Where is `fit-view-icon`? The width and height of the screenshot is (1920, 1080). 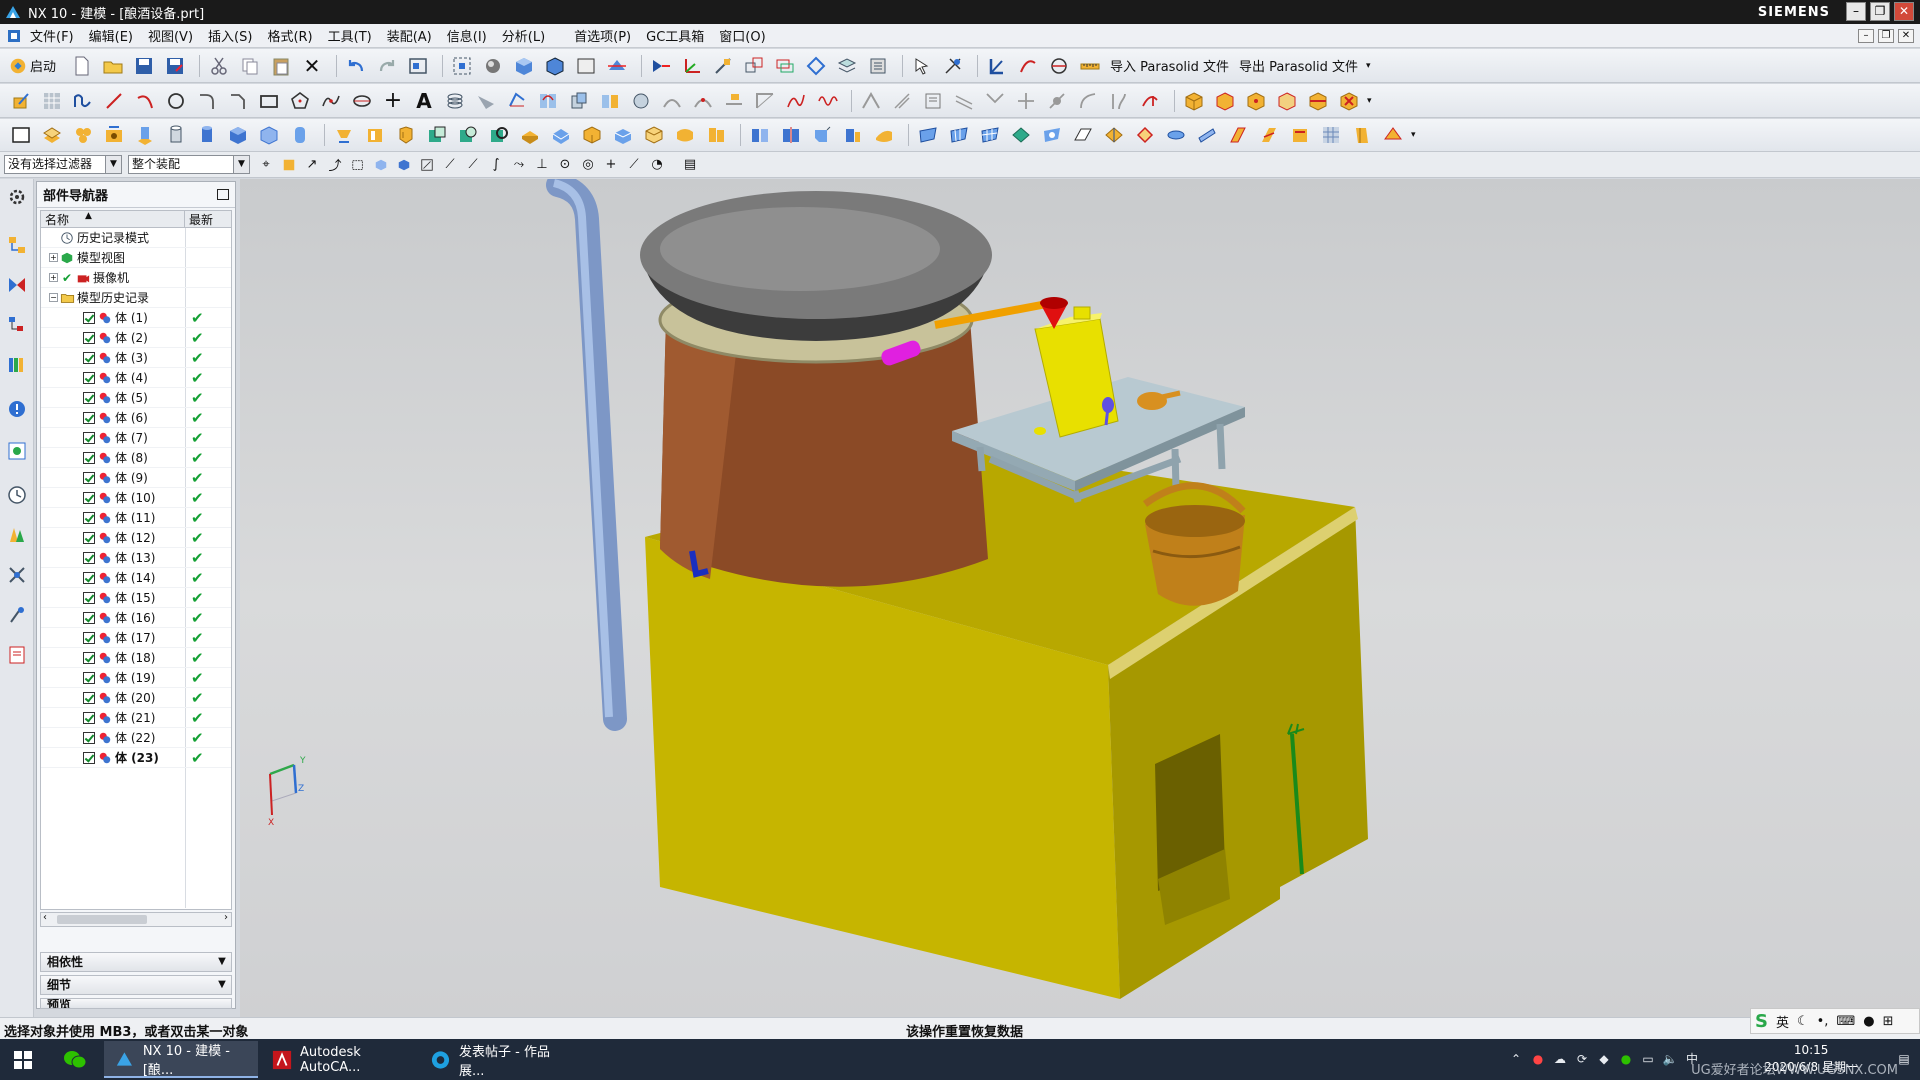
fit-view-icon is located at coordinates (462, 66).